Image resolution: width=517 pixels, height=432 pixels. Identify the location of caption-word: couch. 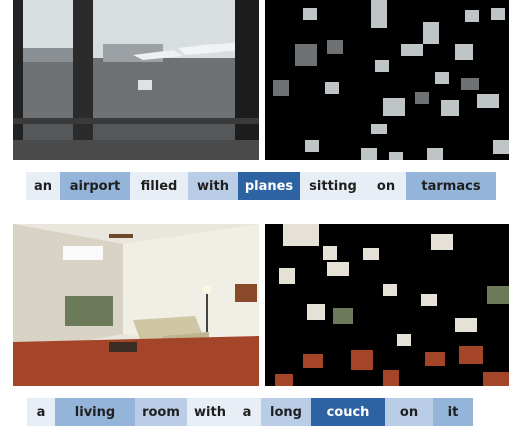
(348, 412).